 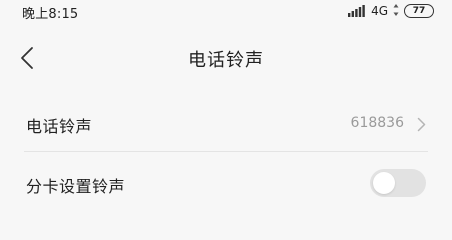 What do you see at coordinates (226, 12) in the screenshot?
I see `status-bar: 晚上8:15 4G 77` at bounding box center [226, 12].